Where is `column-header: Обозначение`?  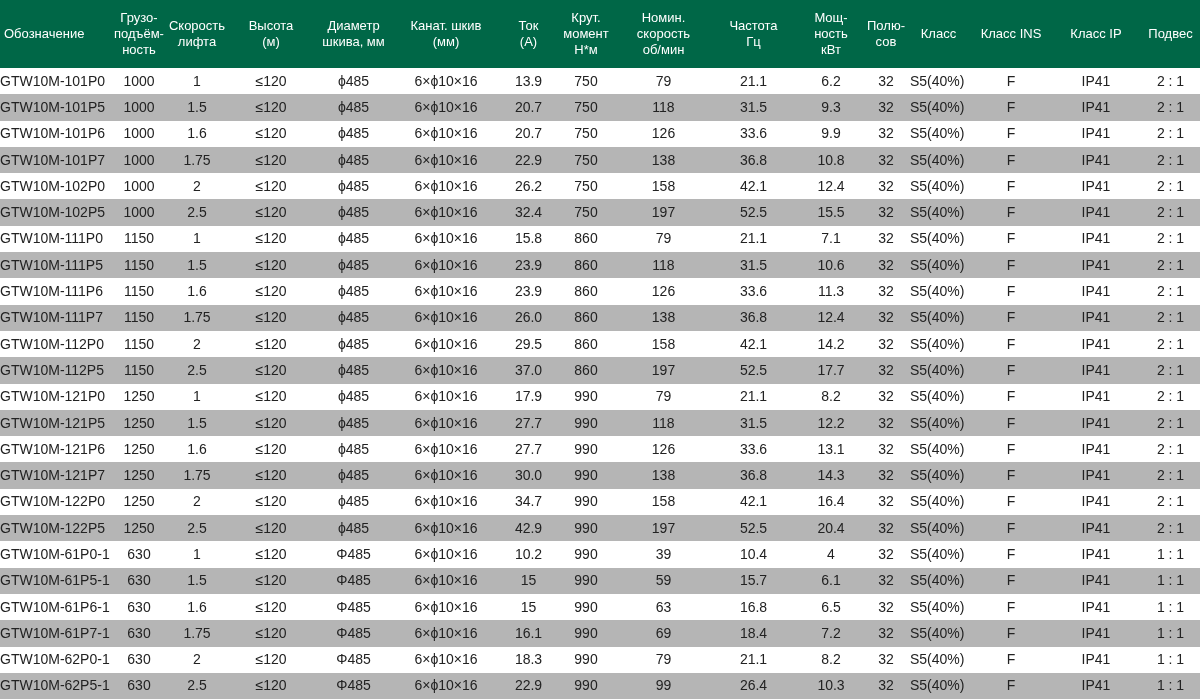
column-header: Обозначение is located at coordinates (55, 34).